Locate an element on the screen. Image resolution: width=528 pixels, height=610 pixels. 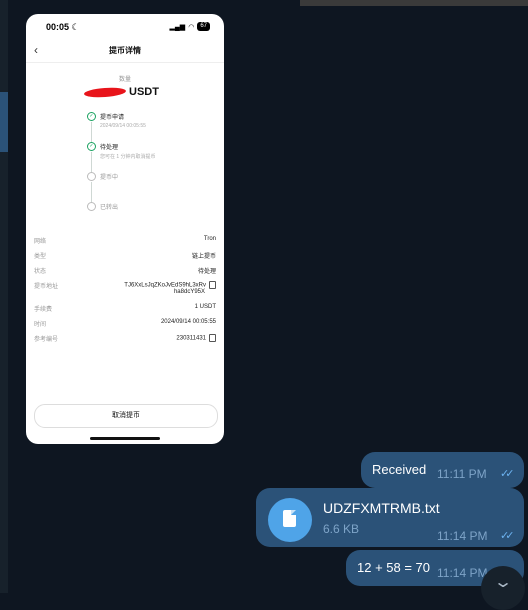
message-time: 11:11 PM is located at coordinates (462, 474).